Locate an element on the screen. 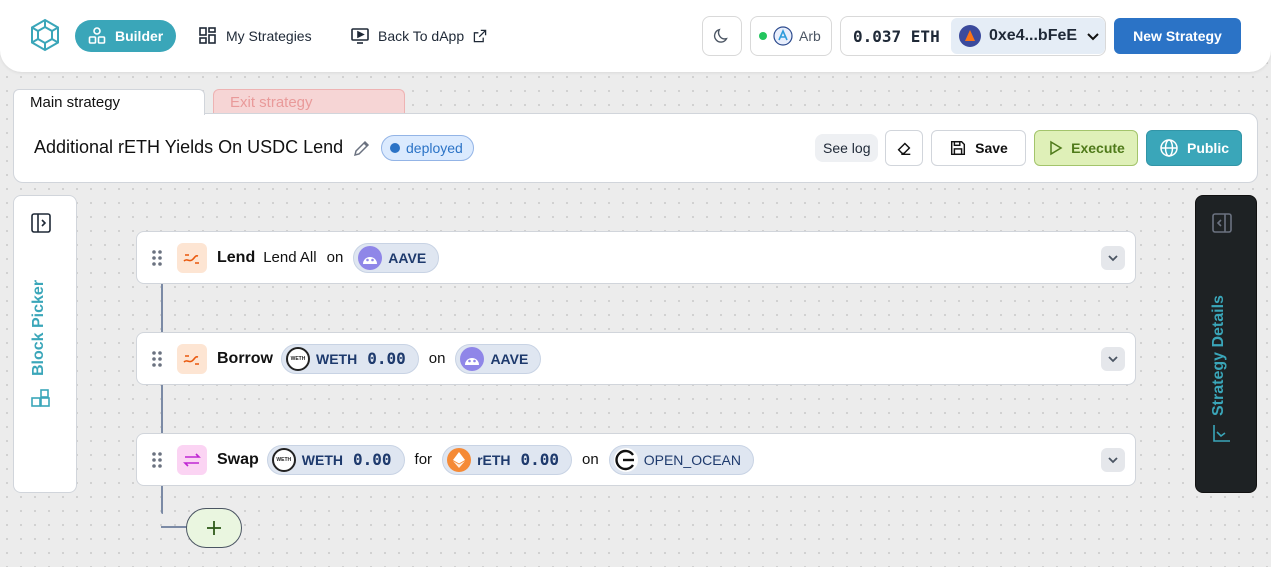  save-label: Save is located at coordinates (991, 148).